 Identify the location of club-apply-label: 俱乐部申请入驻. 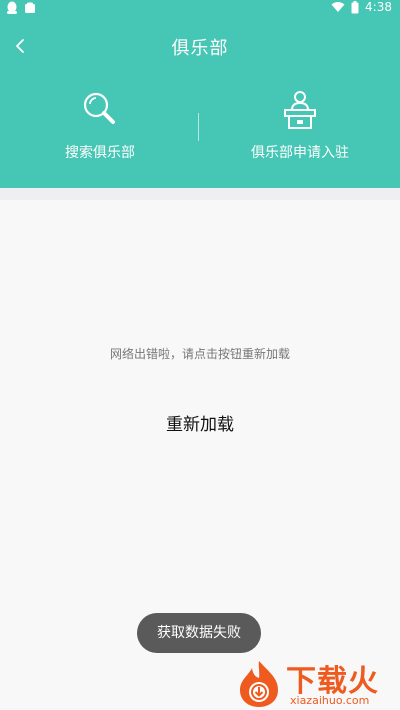
(300, 153).